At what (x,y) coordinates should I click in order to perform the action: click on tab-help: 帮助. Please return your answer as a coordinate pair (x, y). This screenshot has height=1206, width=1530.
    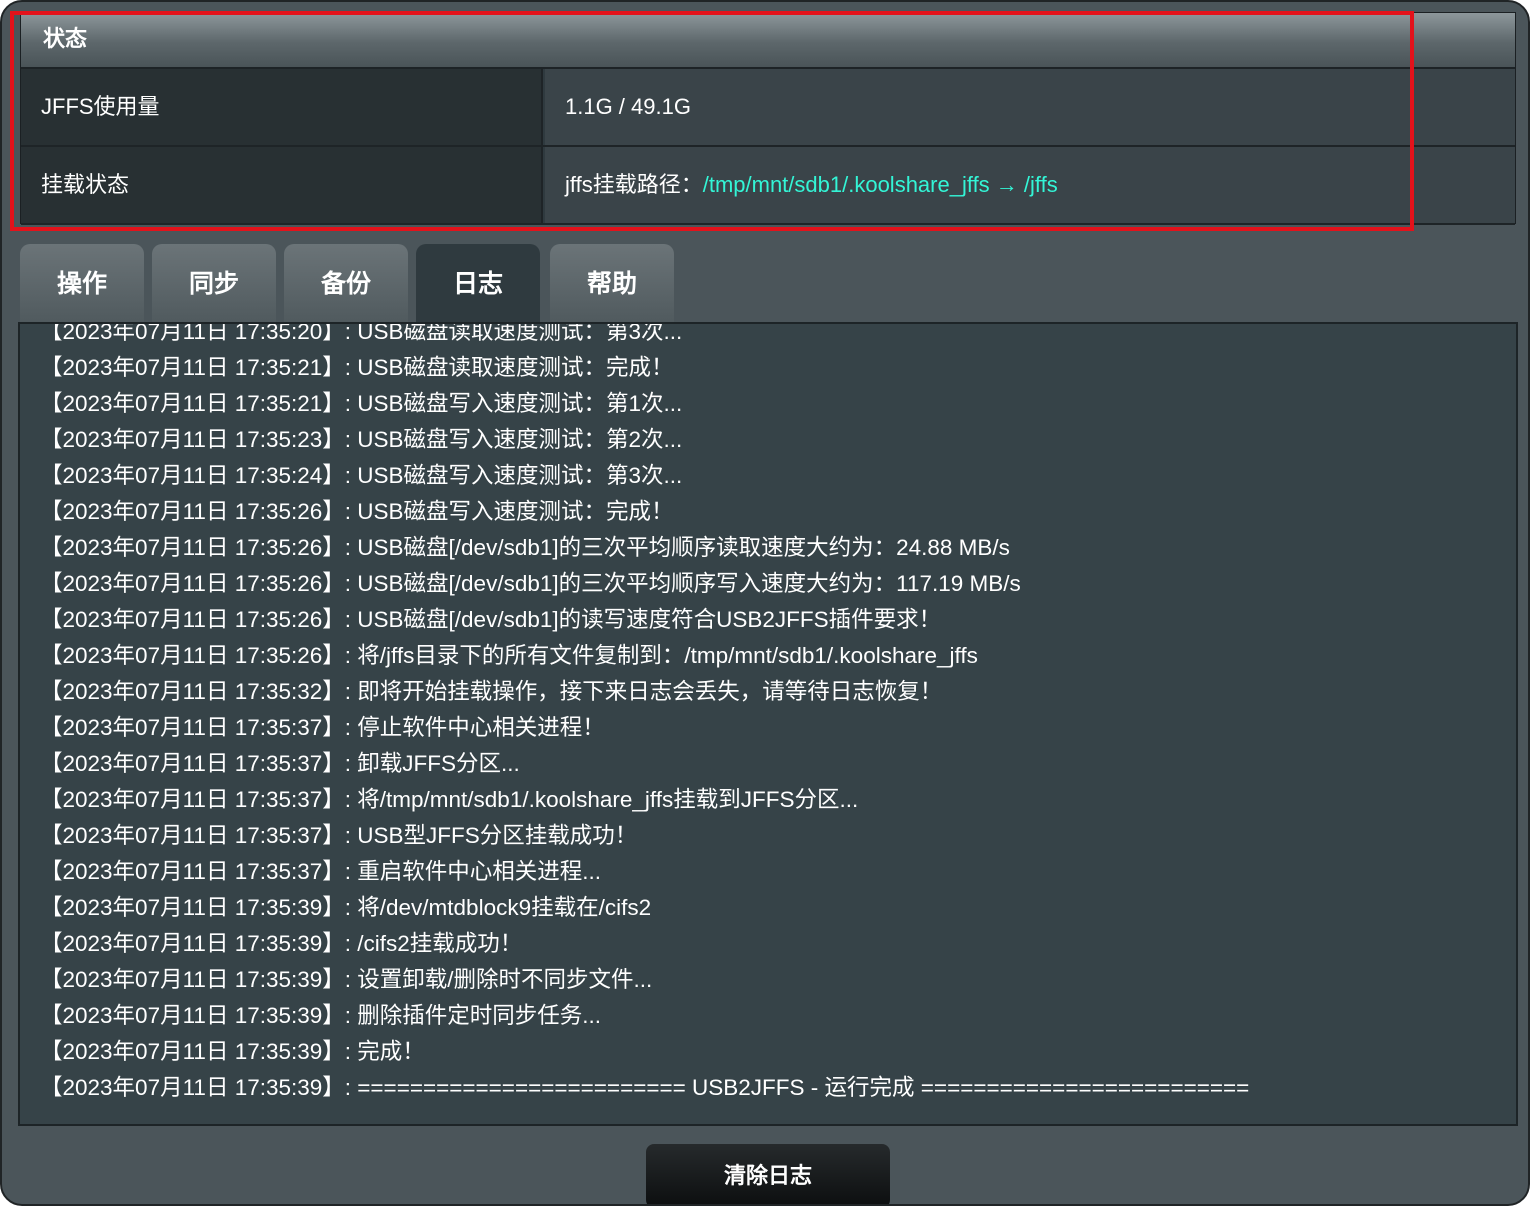
    Looking at the image, I should click on (612, 285).